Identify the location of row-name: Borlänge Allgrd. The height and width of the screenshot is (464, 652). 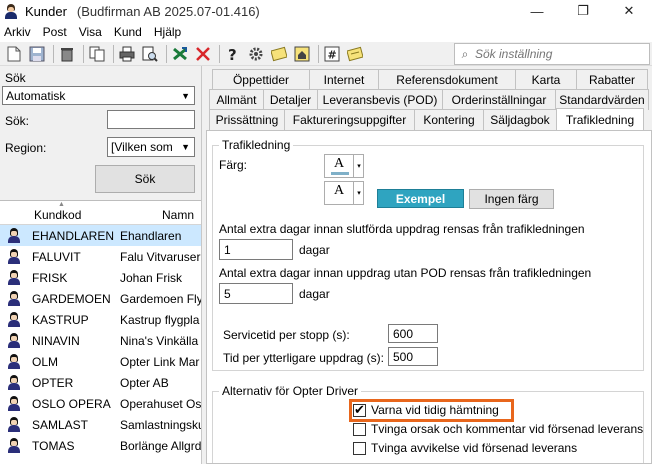
(160, 446).